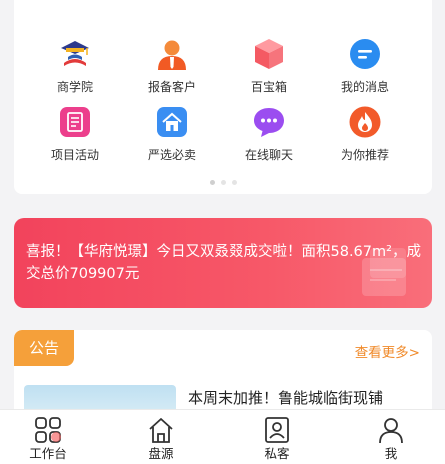  I want to click on academy-icon, so click(75, 54).